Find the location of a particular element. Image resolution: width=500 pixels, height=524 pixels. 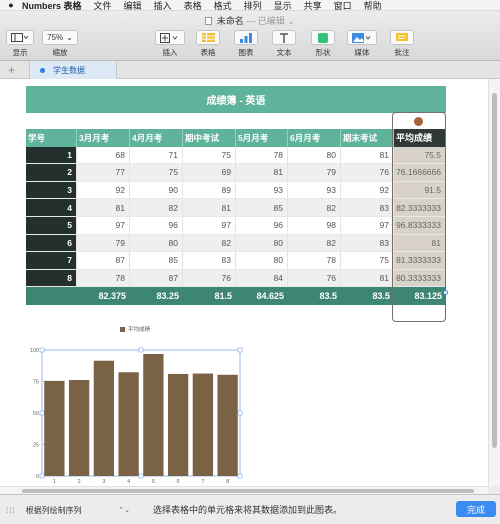

footer-cell: 83.25 is located at coordinates (156, 296).